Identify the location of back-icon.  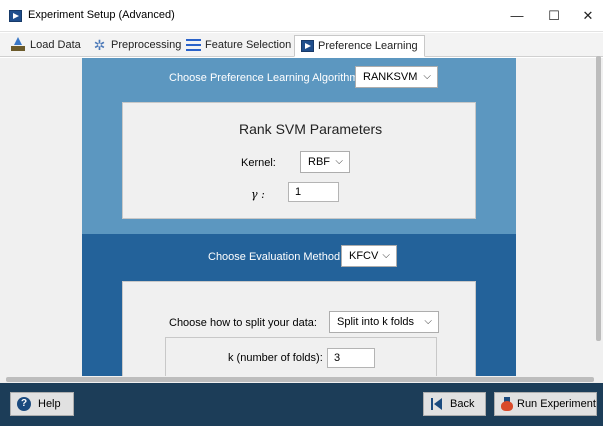
(437, 404).